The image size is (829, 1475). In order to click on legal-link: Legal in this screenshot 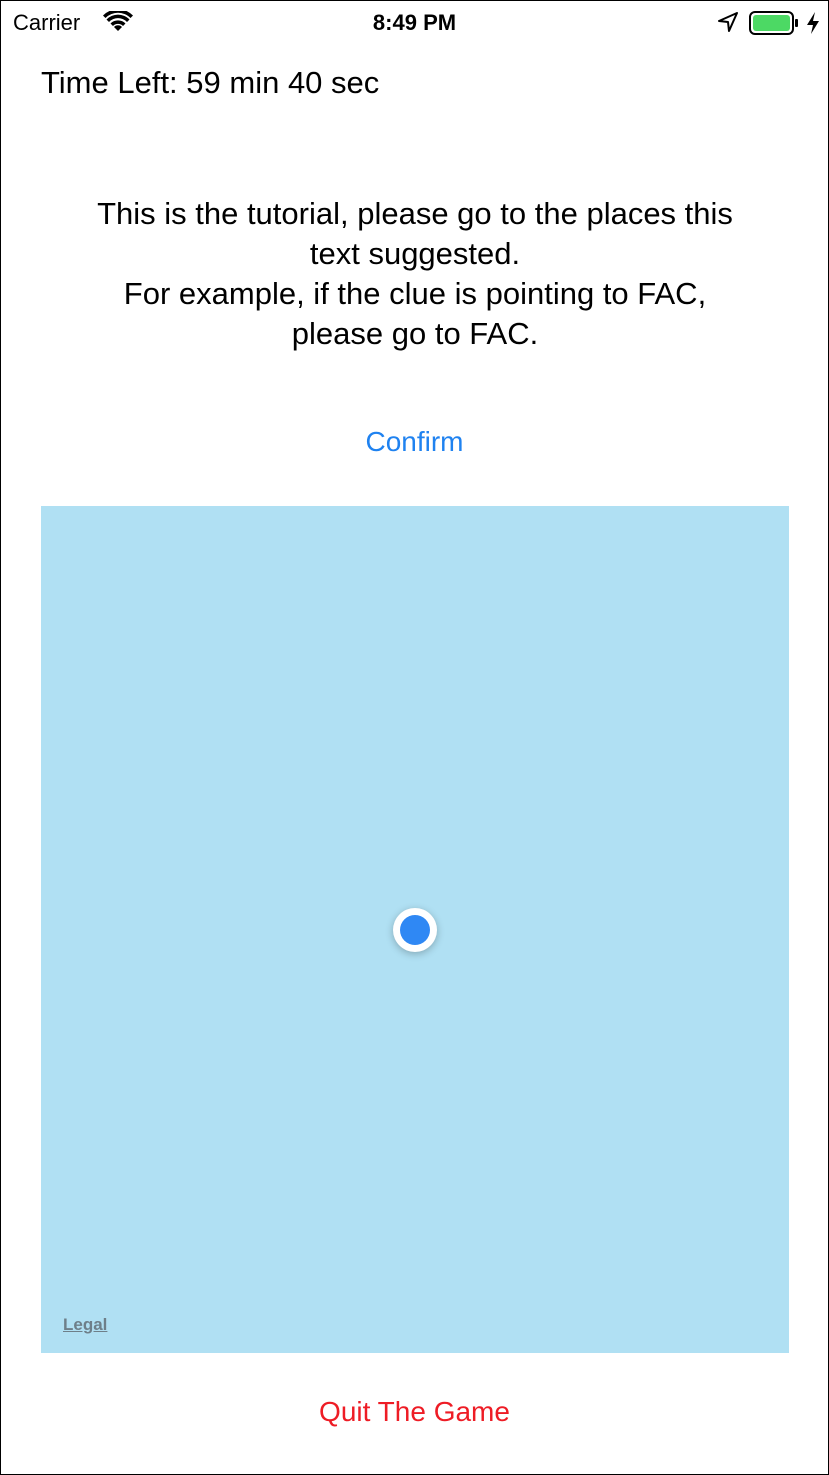, I will do `click(85, 1325)`.